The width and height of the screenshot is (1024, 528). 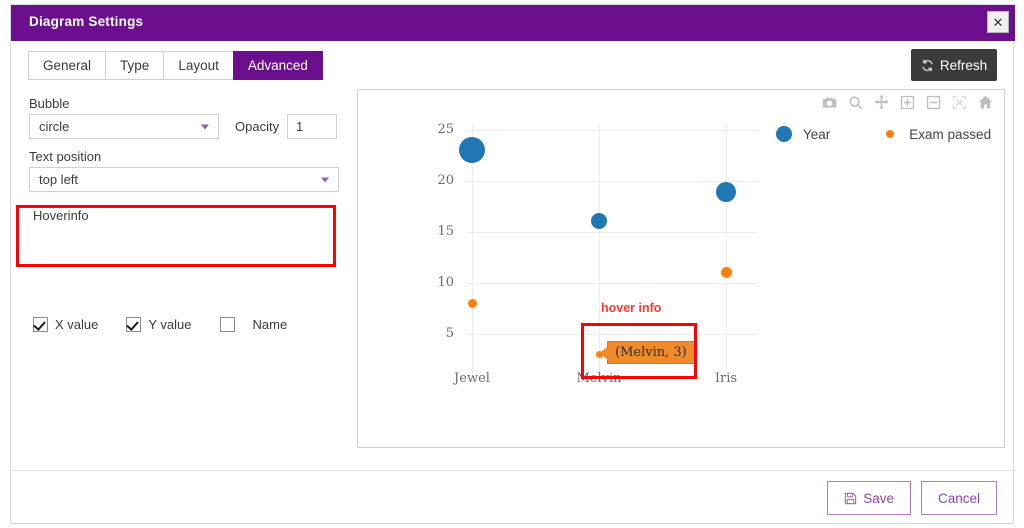 I want to click on hoverinfo-name-label: Name, so click(x=270, y=324).